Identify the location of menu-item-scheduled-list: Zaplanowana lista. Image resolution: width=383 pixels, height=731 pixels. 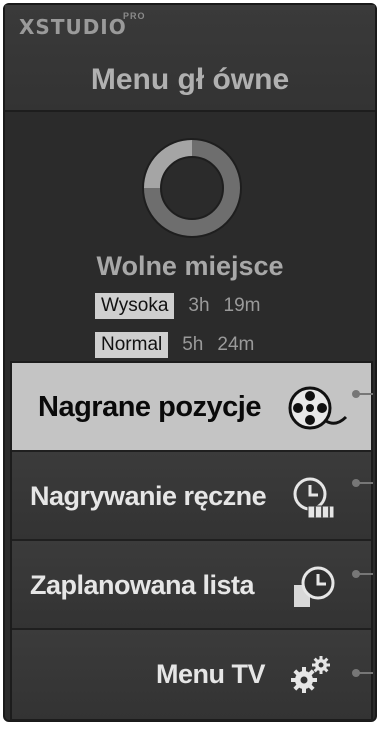
(192, 585).